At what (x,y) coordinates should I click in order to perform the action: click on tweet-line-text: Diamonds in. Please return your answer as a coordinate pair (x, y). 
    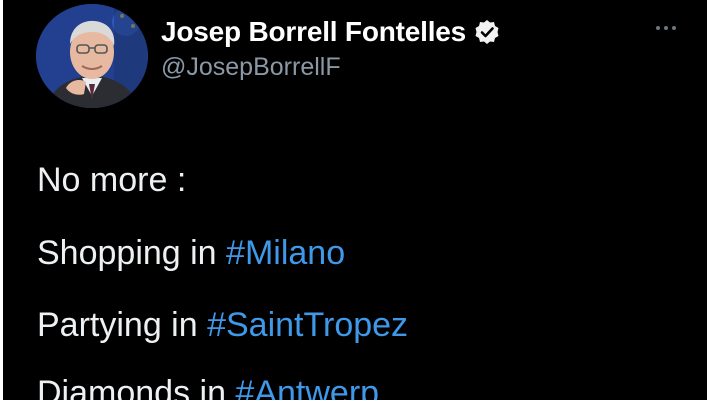
    Looking at the image, I should click on (136, 387).